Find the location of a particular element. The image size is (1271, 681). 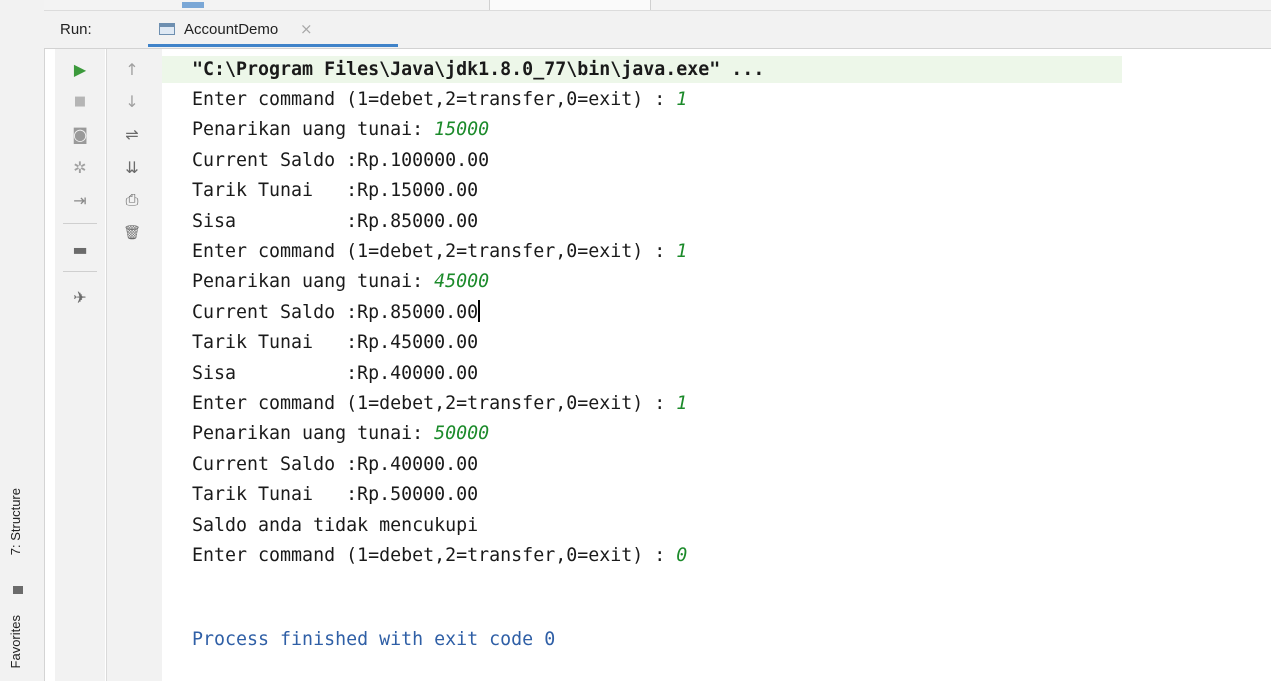

console-text: Sisa :Rp.85000.00 is located at coordinates (335, 221).